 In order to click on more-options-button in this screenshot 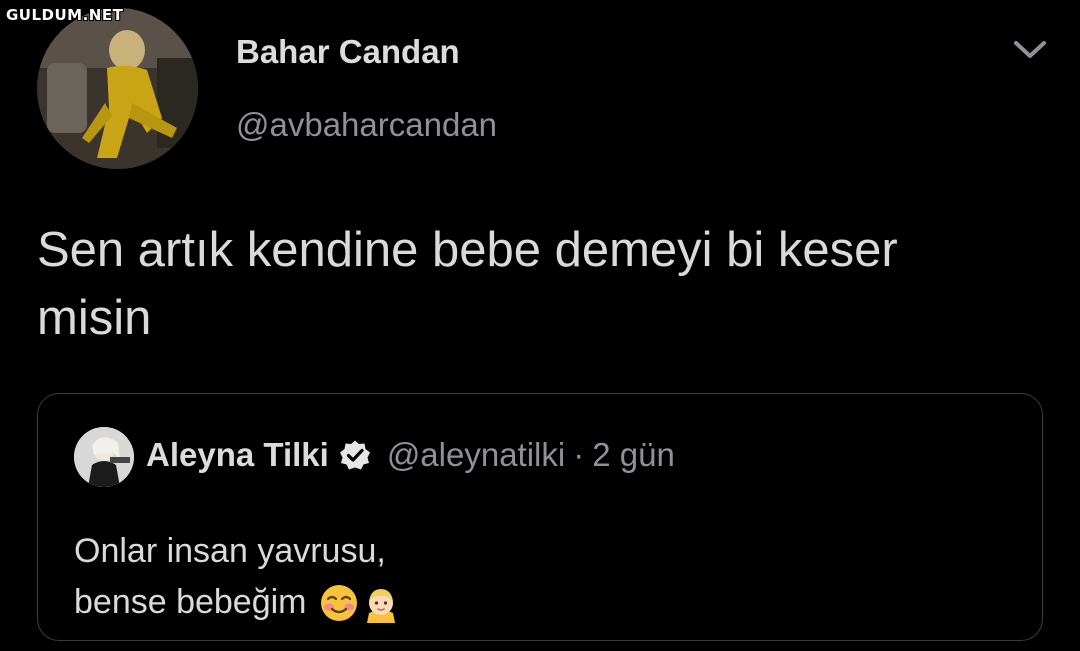, I will do `click(1030, 50)`.